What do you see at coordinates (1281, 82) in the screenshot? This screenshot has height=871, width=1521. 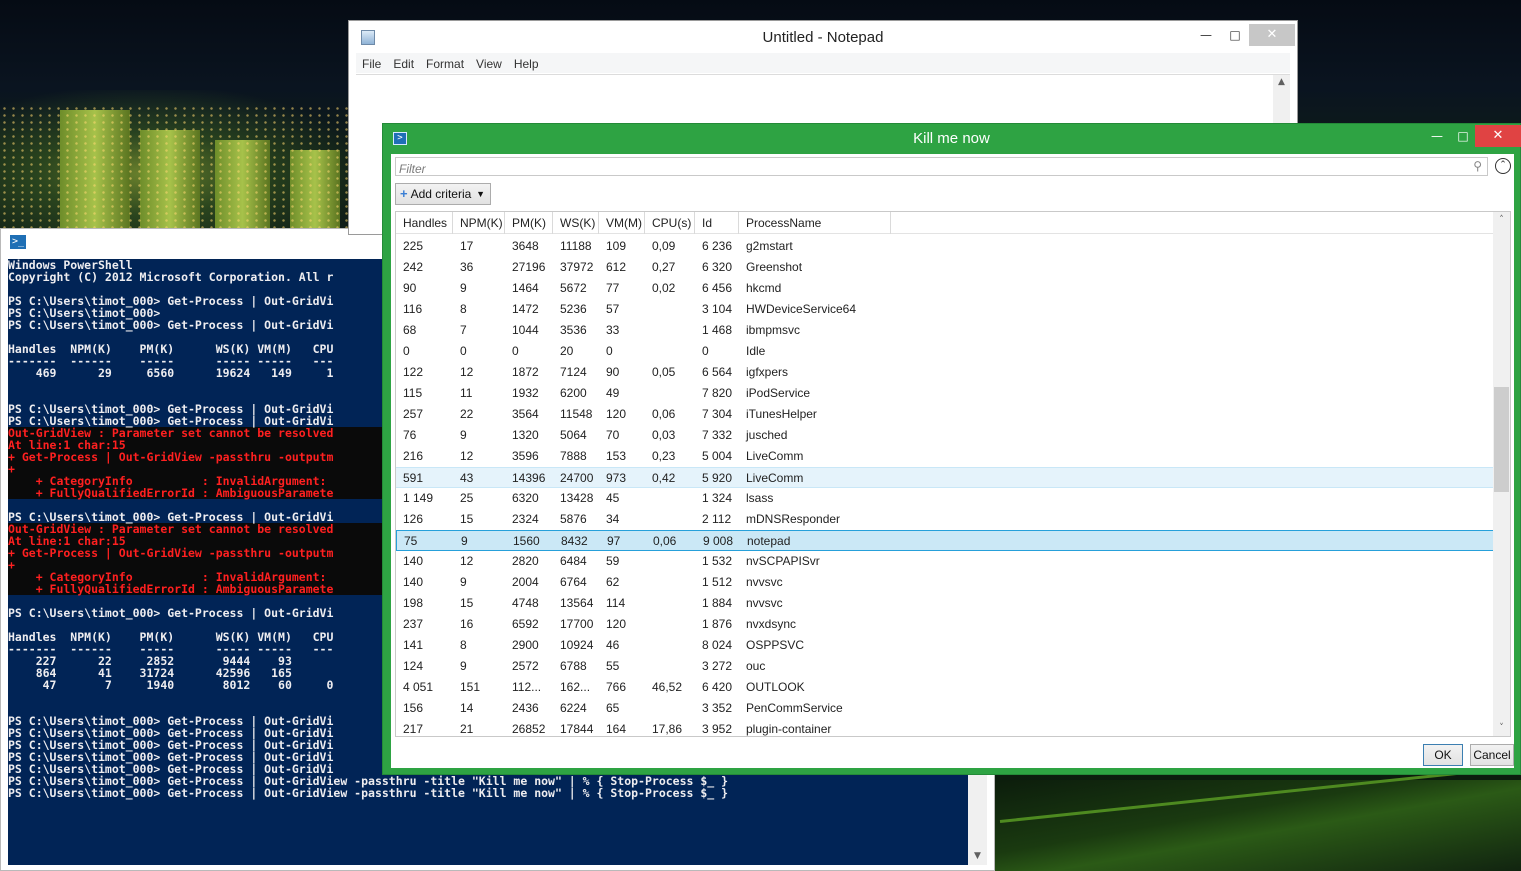 I see `scroll-up-icon: ▲` at bounding box center [1281, 82].